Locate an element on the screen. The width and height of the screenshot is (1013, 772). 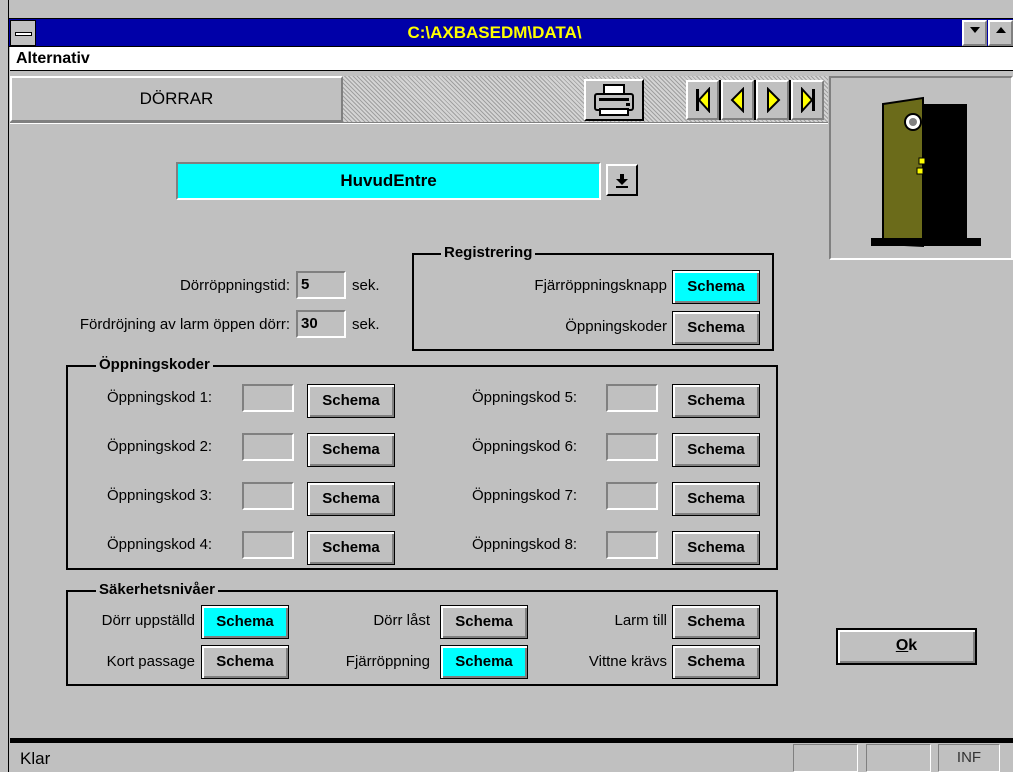
window-frame-top is located at coordinates (506, 9).